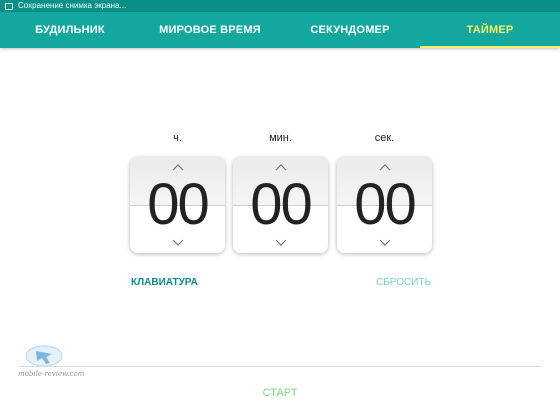  I want to click on tab-stopwatch: СЕКУНДОМЕР, so click(350, 30).